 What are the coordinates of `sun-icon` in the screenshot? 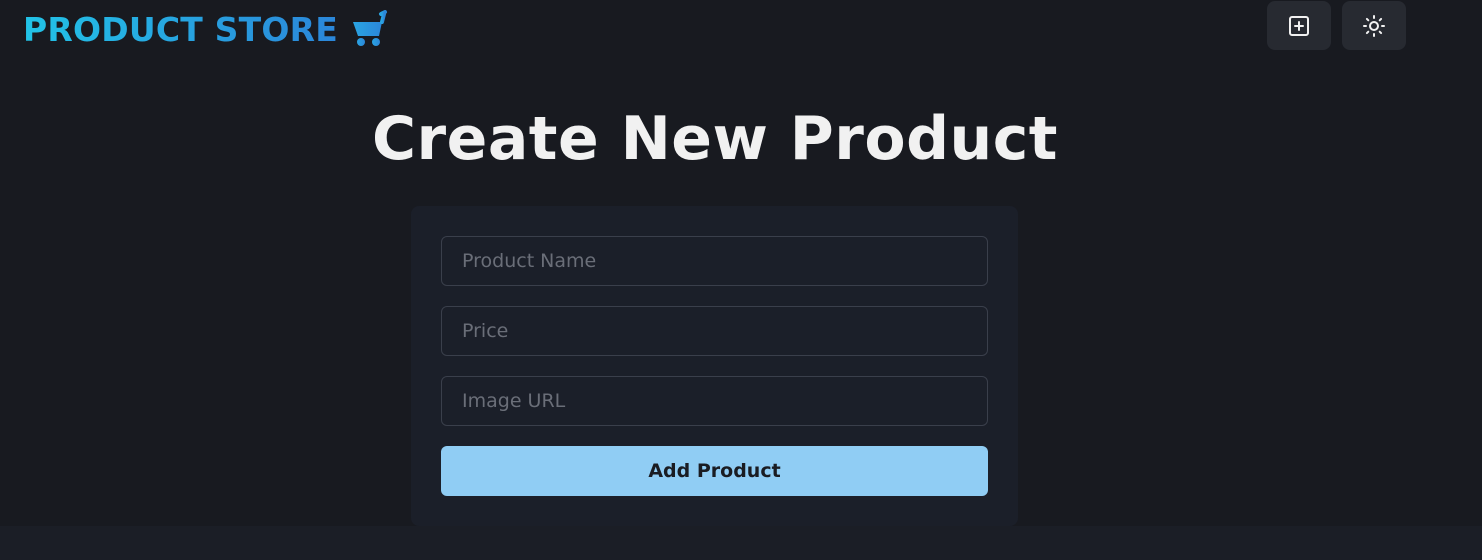 It's located at (1374, 26).